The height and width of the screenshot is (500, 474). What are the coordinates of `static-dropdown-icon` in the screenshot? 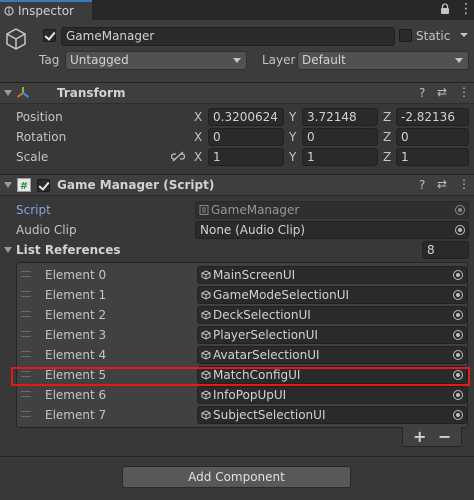 It's located at (464, 35).